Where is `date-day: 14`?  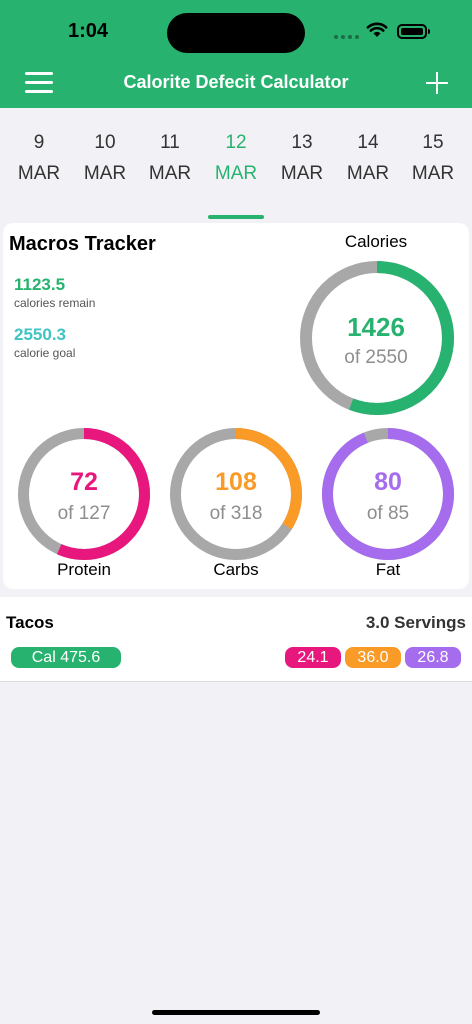 date-day: 14 is located at coordinates (368, 142).